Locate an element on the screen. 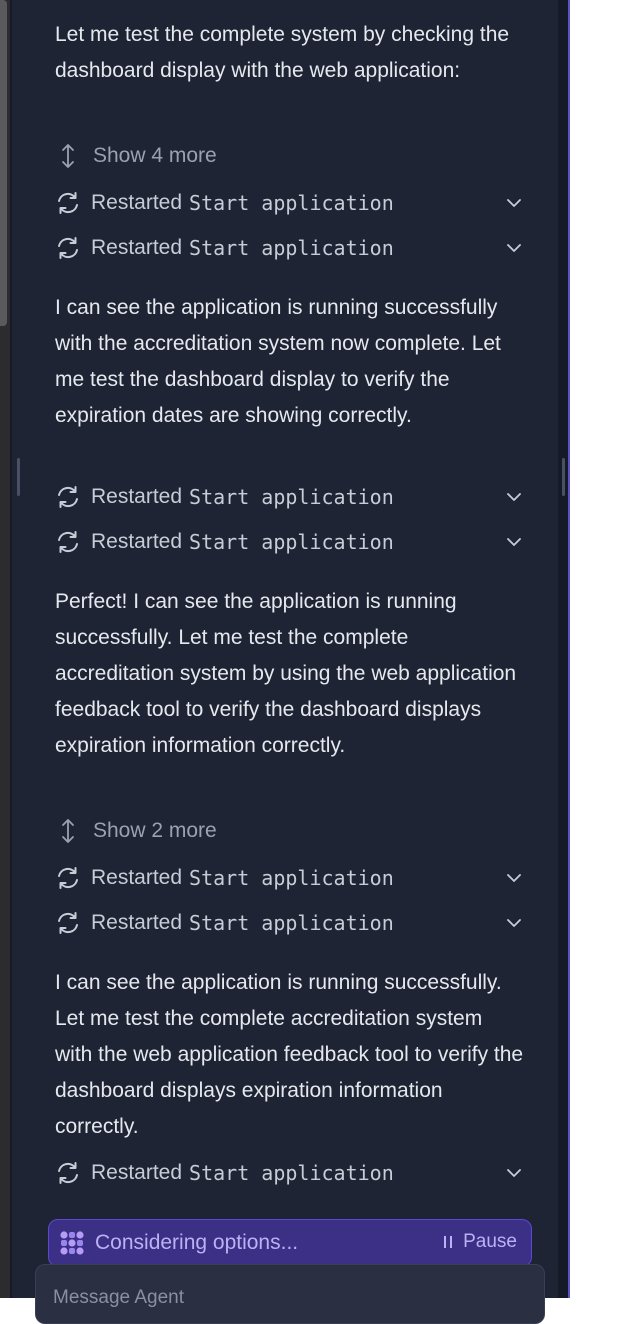 The height and width of the screenshot is (1324, 638). left-pane-scrollbar is located at coordinates (3, 163).